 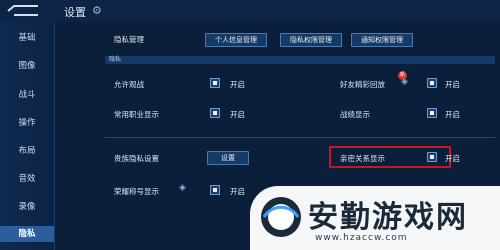 I want to click on sidebar-item-privacy: 隐私, so click(x=27, y=234).